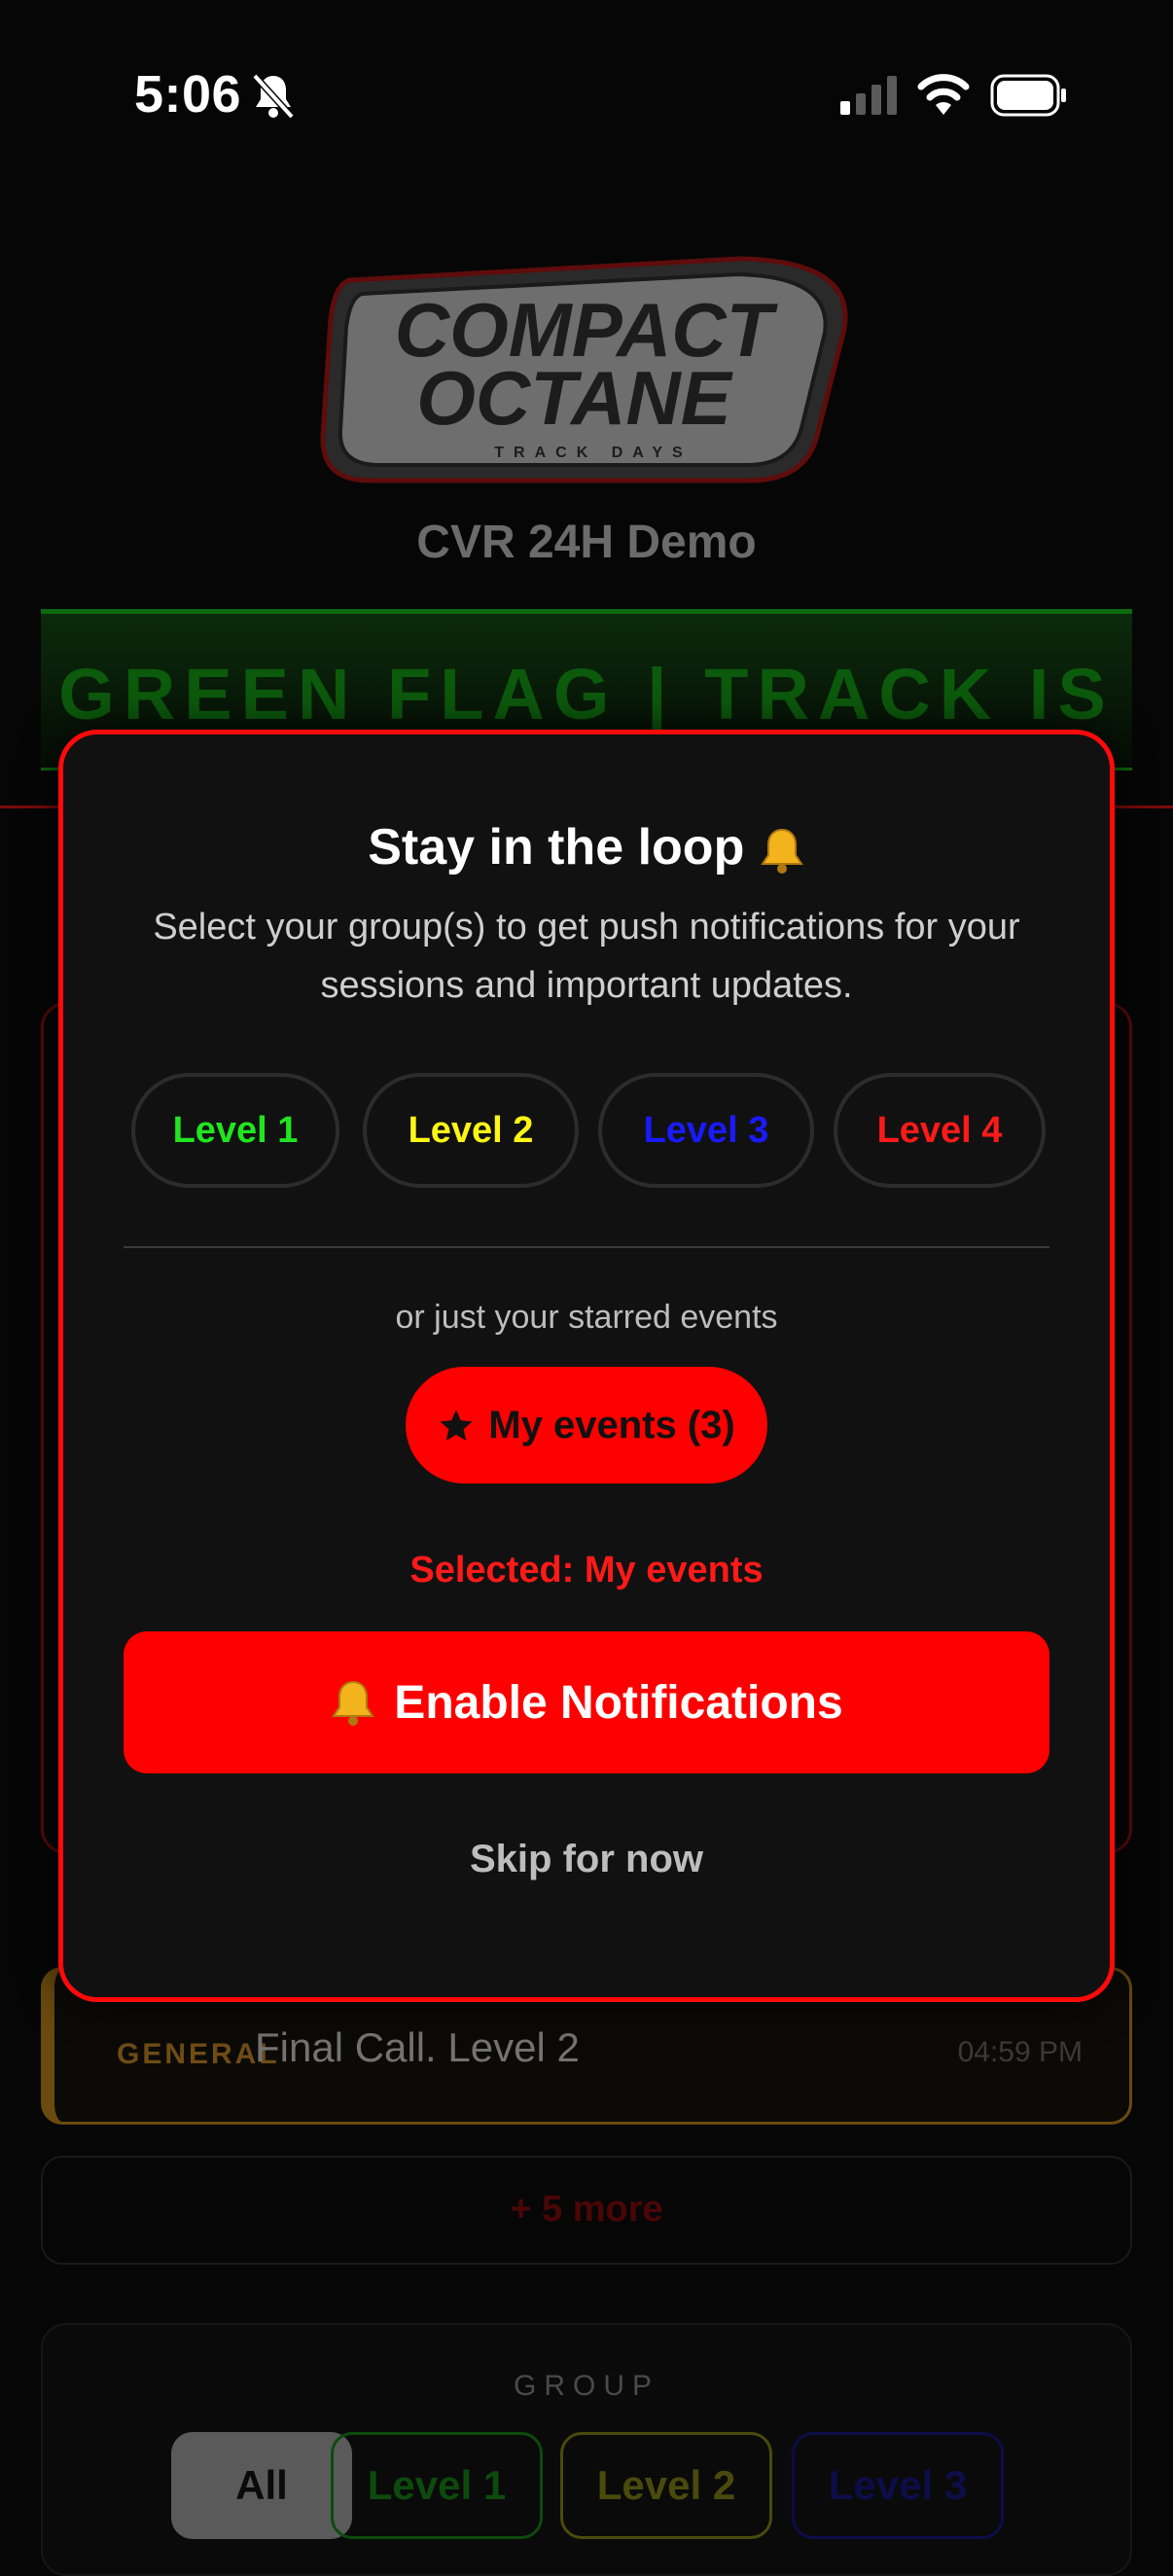 This screenshot has width=1173, height=2576. What do you see at coordinates (611, 1425) in the screenshot?
I see `my-events-label: My events (3)` at bounding box center [611, 1425].